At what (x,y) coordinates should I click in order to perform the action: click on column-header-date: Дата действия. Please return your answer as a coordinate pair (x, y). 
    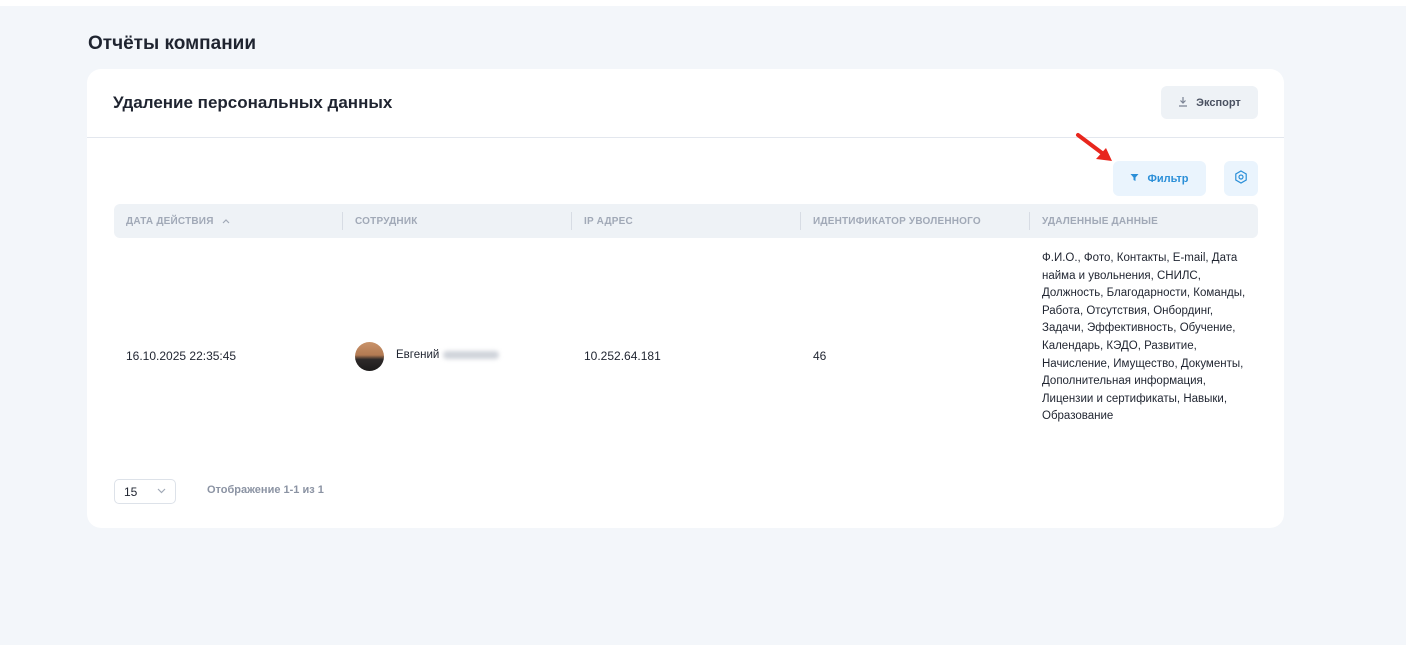
    Looking at the image, I should click on (178, 221).